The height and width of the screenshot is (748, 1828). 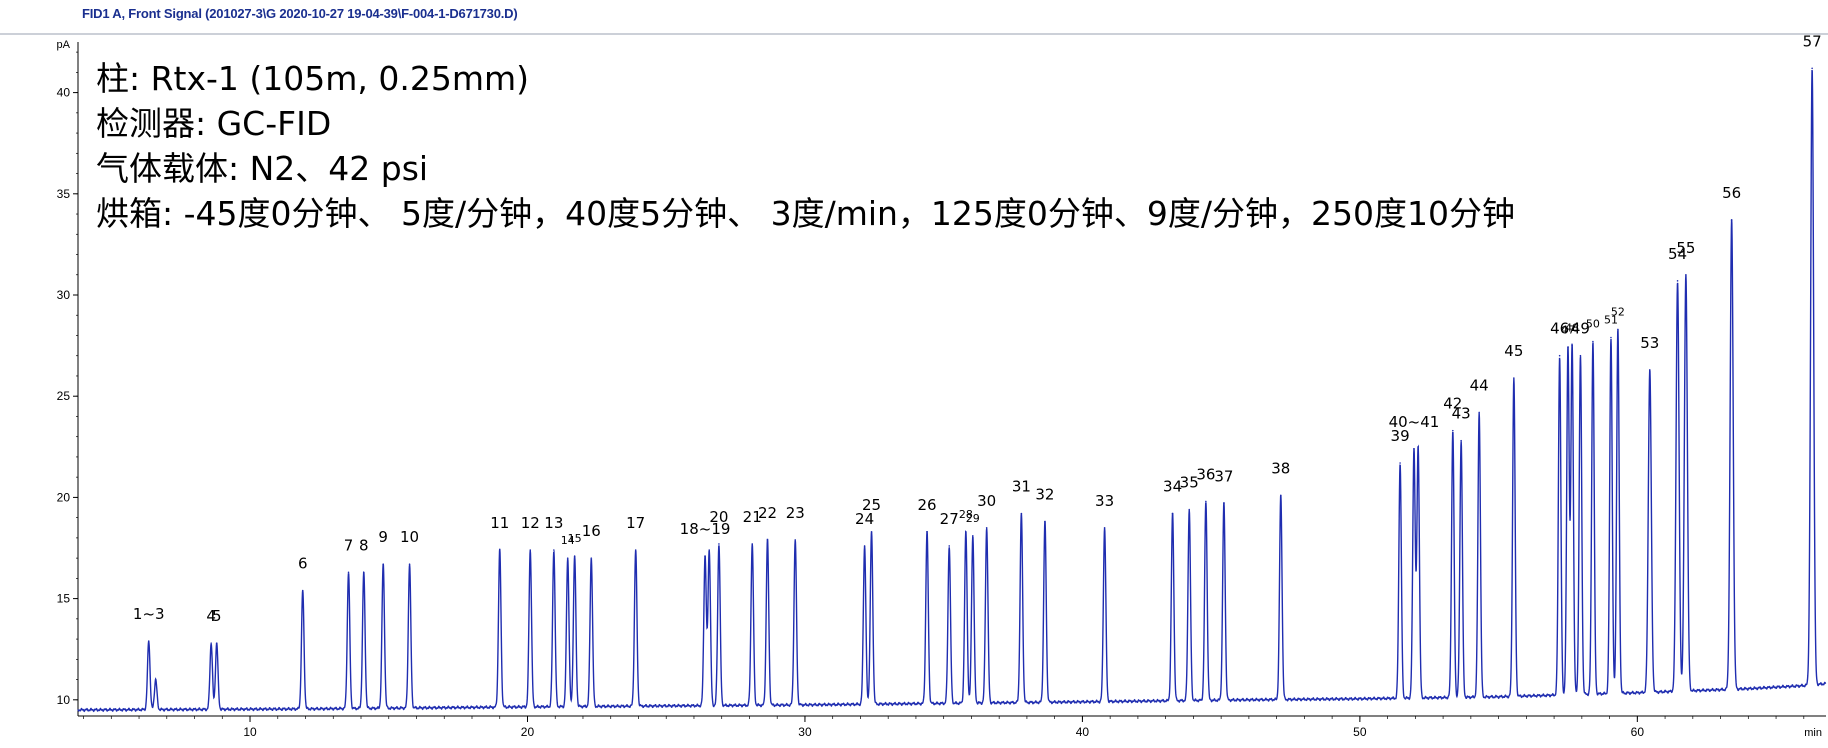 I want to click on column-text: 柱: Rtx-1 (105m, 0.25mm), so click(x=313, y=78).